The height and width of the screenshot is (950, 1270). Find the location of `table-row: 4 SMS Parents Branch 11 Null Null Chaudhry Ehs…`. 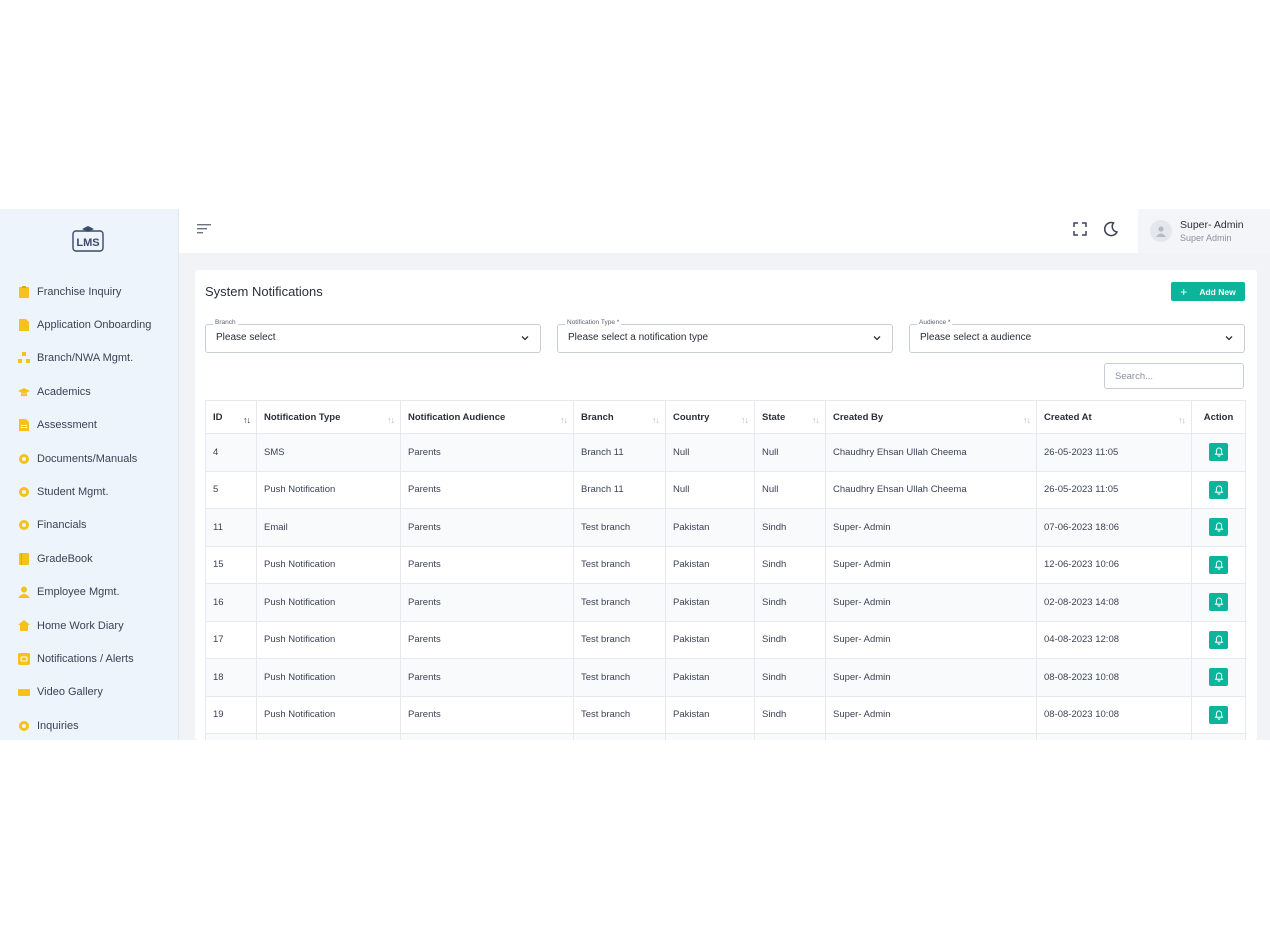

table-row: 4 SMS Parents Branch 11 Null Null Chaudhry Ehs… is located at coordinates (725, 452).